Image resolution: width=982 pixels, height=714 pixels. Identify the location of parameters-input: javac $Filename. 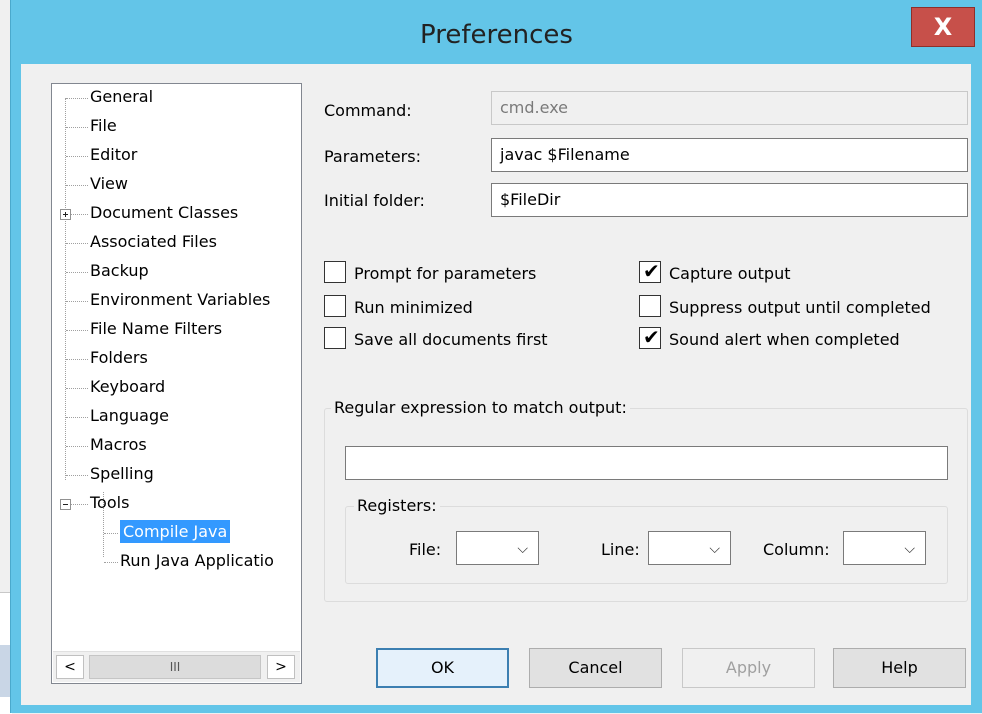
(729, 155).